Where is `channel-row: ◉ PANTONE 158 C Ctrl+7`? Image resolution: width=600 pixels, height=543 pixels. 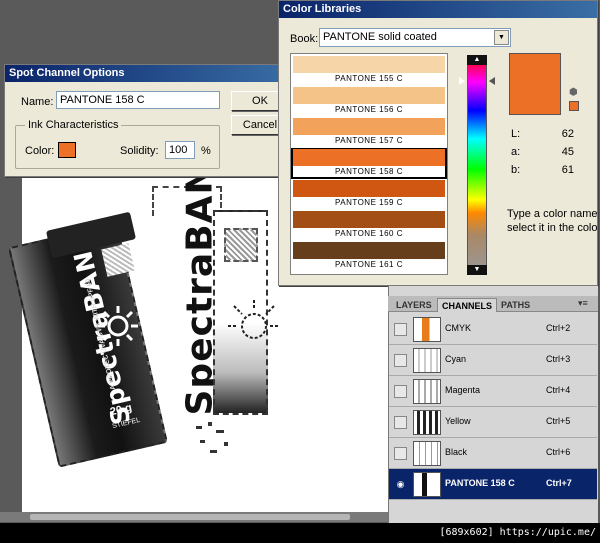 channel-row: ◉ PANTONE 158 C Ctrl+7 is located at coordinates (493, 484).